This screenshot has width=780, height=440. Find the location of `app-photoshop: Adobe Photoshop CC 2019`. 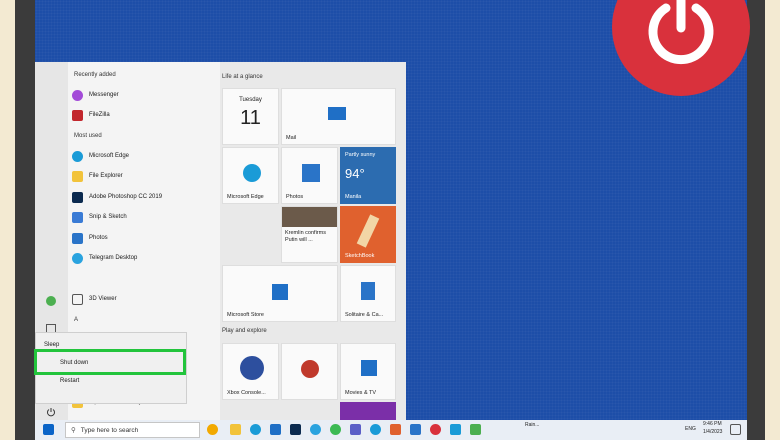

app-photoshop: Adobe Photoshop CC 2019 is located at coordinates (157, 197).